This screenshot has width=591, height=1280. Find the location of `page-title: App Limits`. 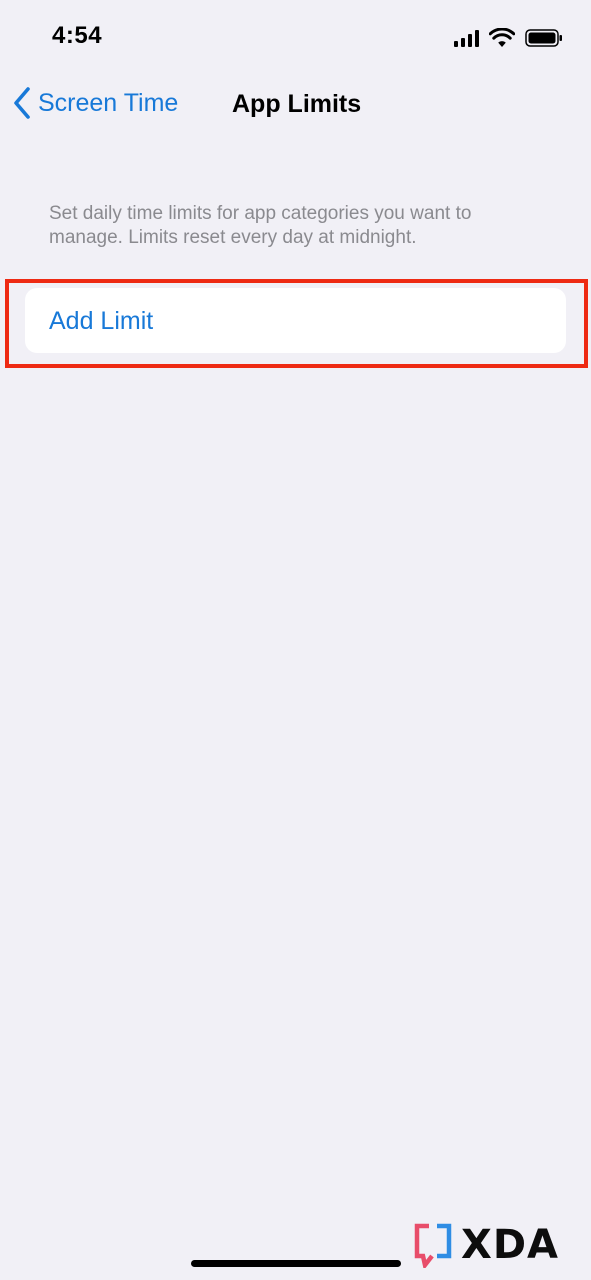

page-title: App Limits is located at coordinates (297, 104).